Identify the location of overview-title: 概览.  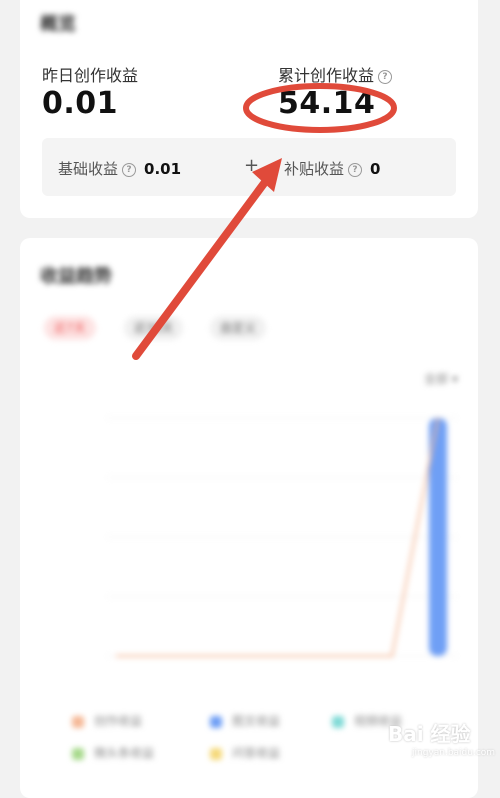
(58, 24).